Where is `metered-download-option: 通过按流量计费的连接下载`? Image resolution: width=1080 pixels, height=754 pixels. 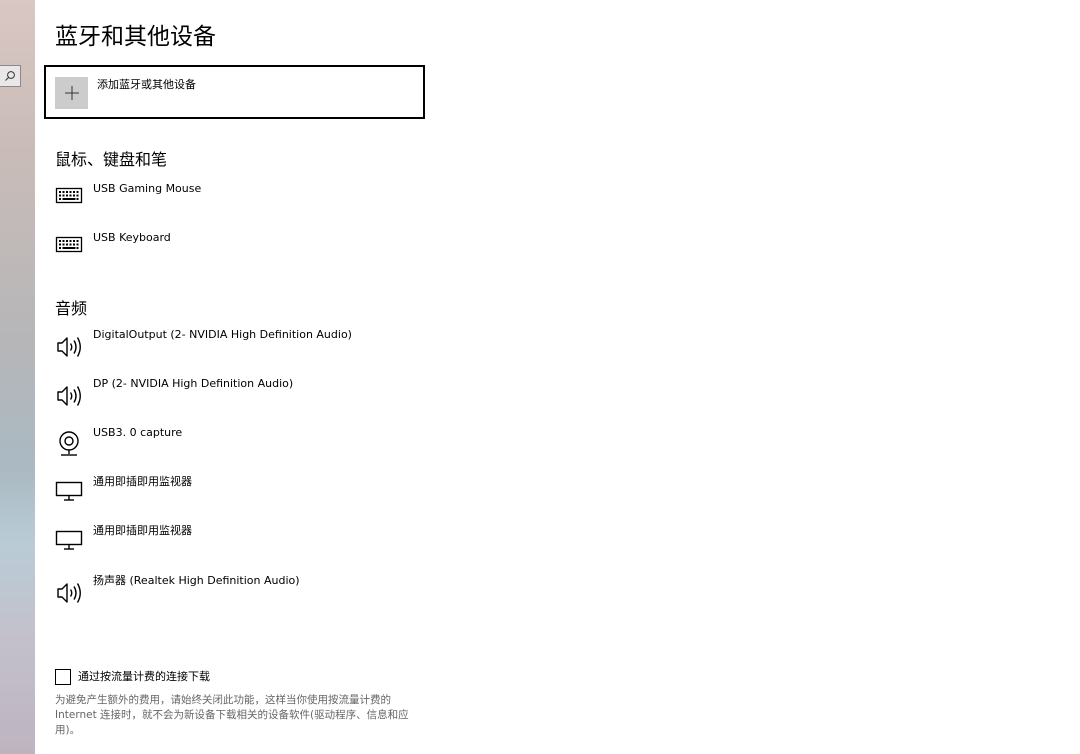 metered-download-option: 通过按流量计费的连接下载 is located at coordinates (245, 678).